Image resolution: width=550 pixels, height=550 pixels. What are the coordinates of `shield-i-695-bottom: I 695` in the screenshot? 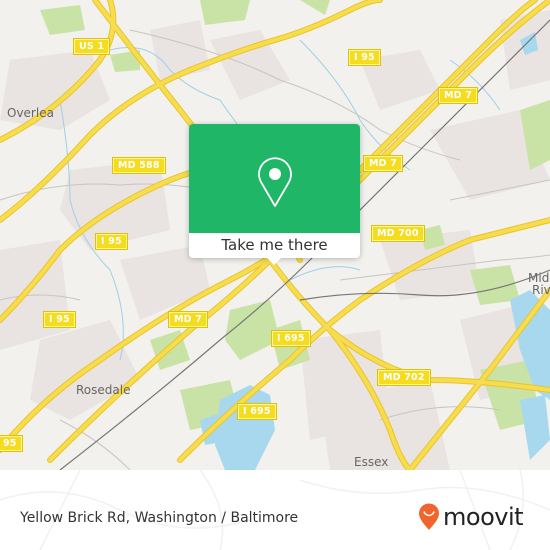 It's located at (257, 411).